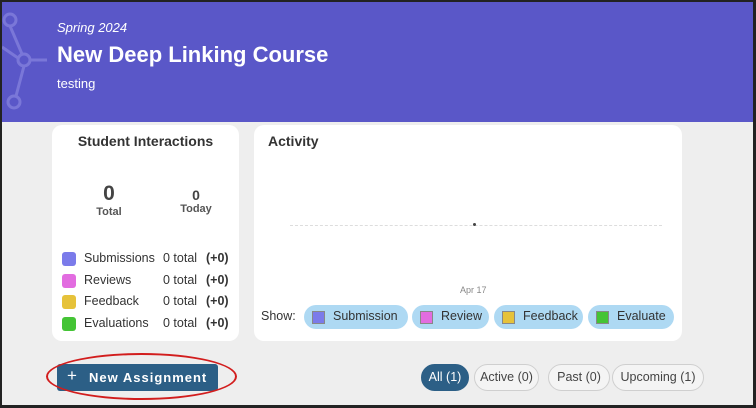 The height and width of the screenshot is (408, 756). I want to click on total-label: Total, so click(109, 212).